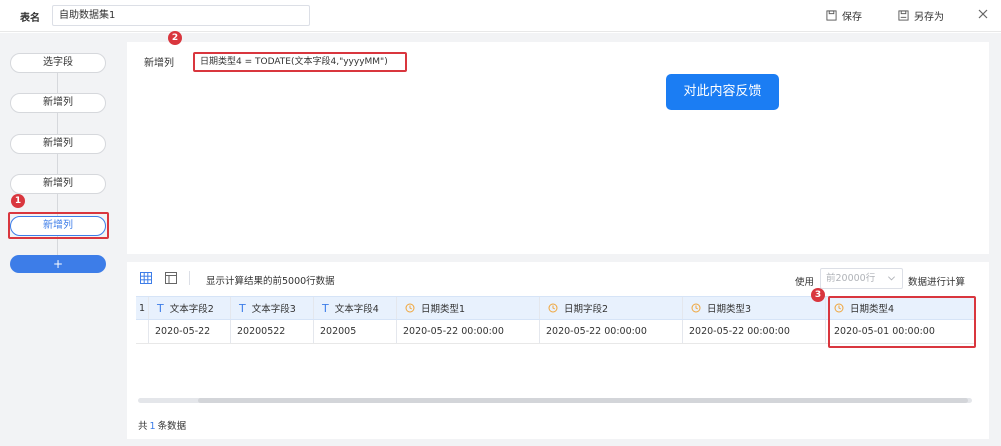 This screenshot has width=1001, height=446. I want to click on panel-view-icon, so click(171, 278).